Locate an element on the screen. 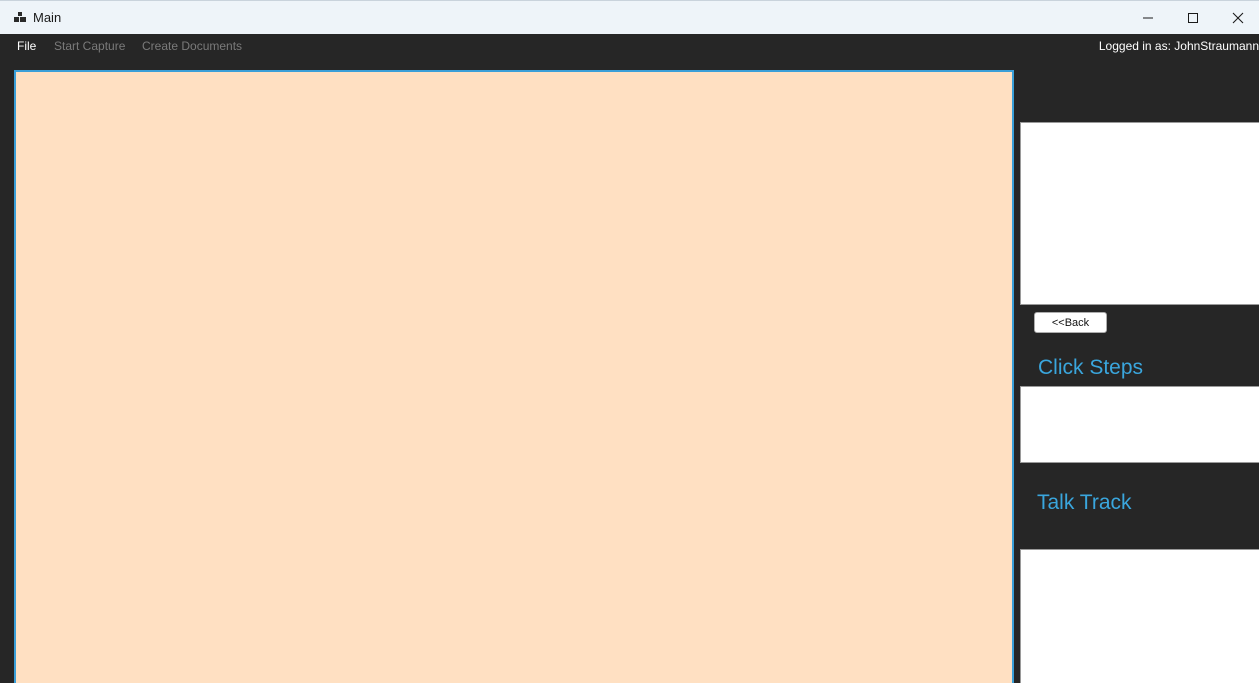 Image resolution: width=1259 pixels, height=683 pixels. talk-track-heading: Talk Track is located at coordinates (1084, 502).